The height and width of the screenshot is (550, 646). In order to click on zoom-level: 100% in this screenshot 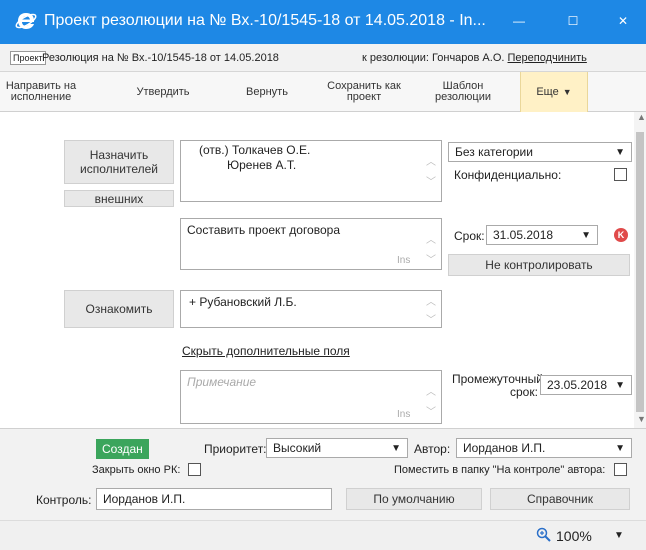, I will do `click(574, 536)`.